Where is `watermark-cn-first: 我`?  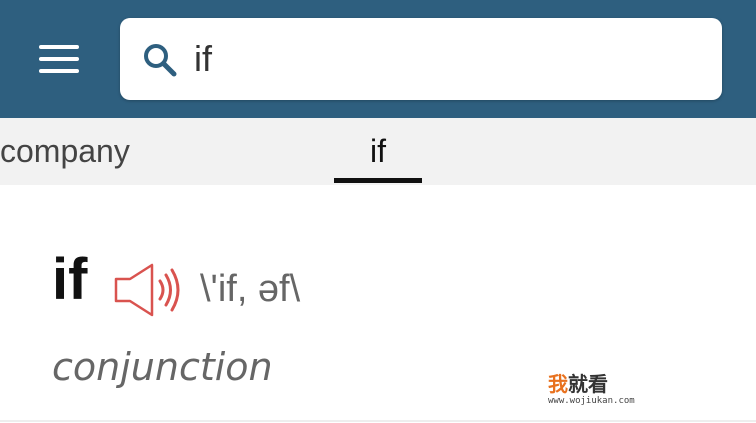
watermark-cn-first: 我 is located at coordinates (558, 384).